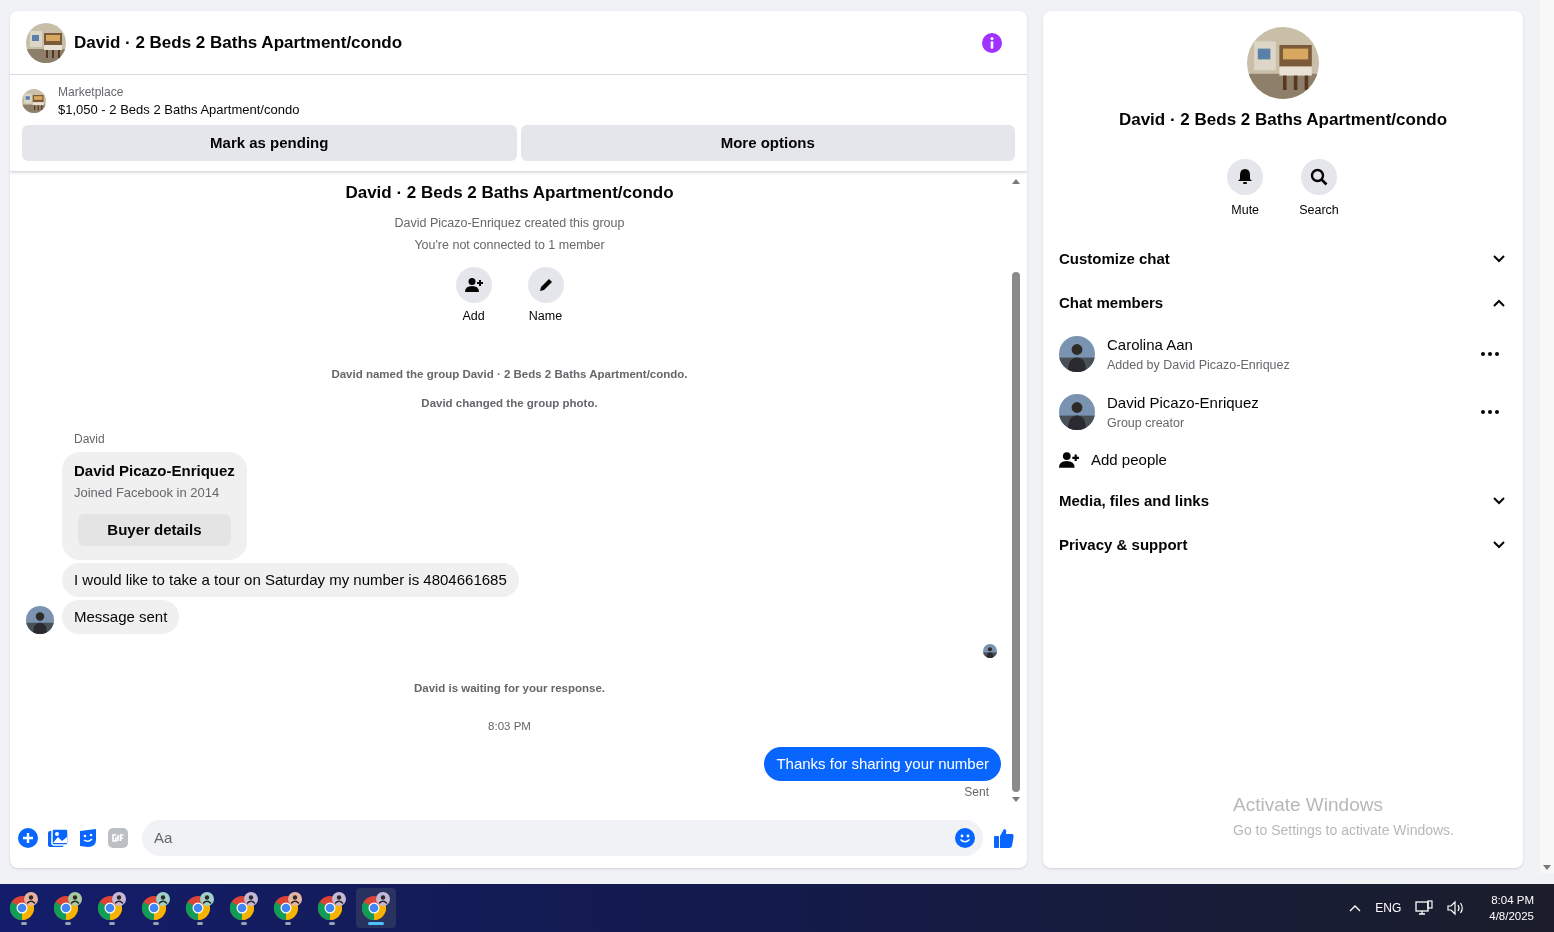 This screenshot has height=932, width=1554. I want to click on listing-action-button: Mark as pending, so click(269, 143).